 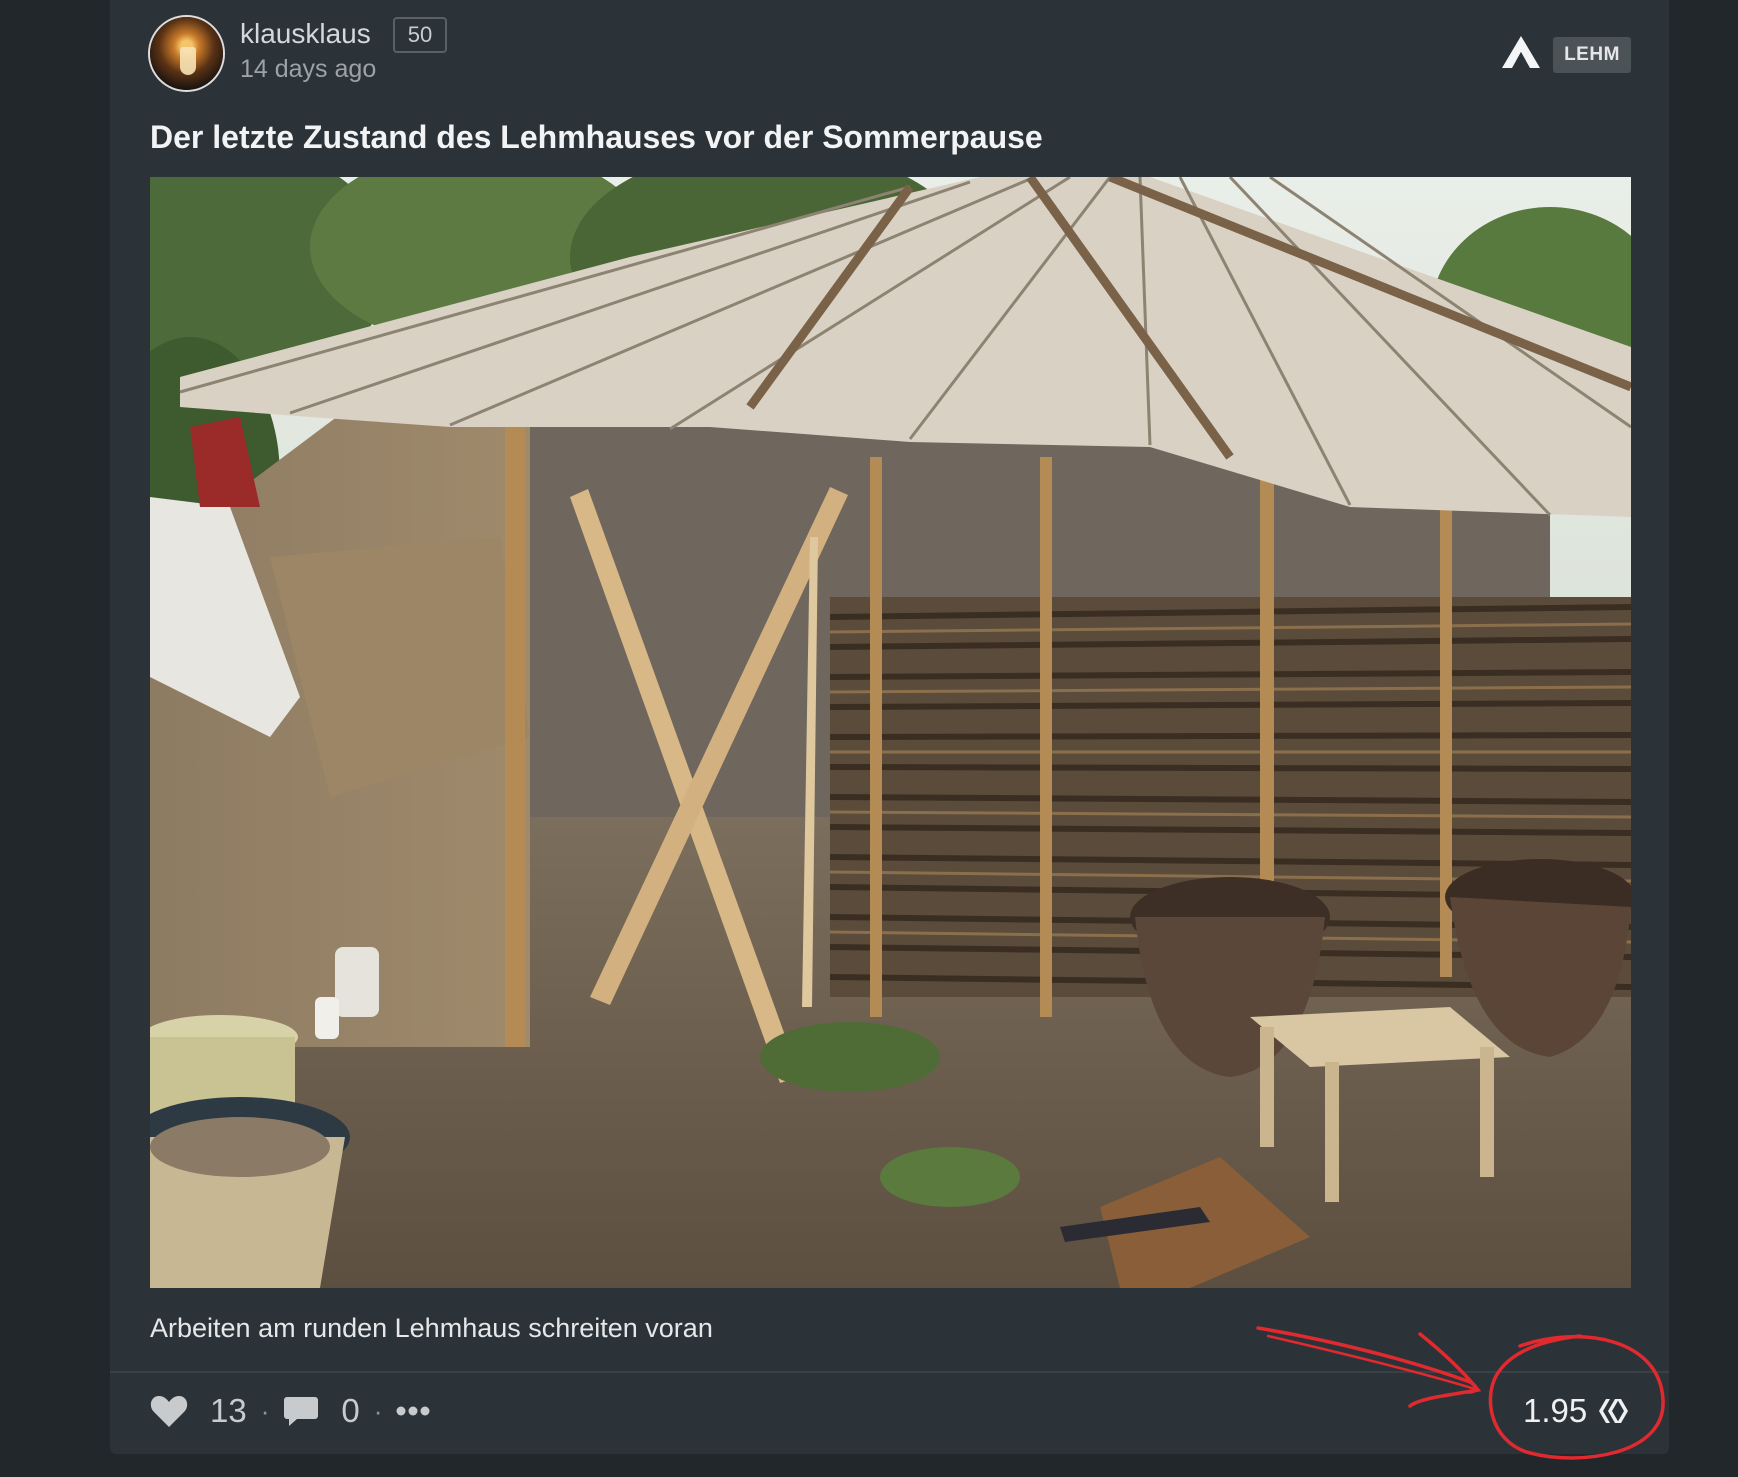 I want to click on payout-value: 1.95, so click(x=1576, y=1411).